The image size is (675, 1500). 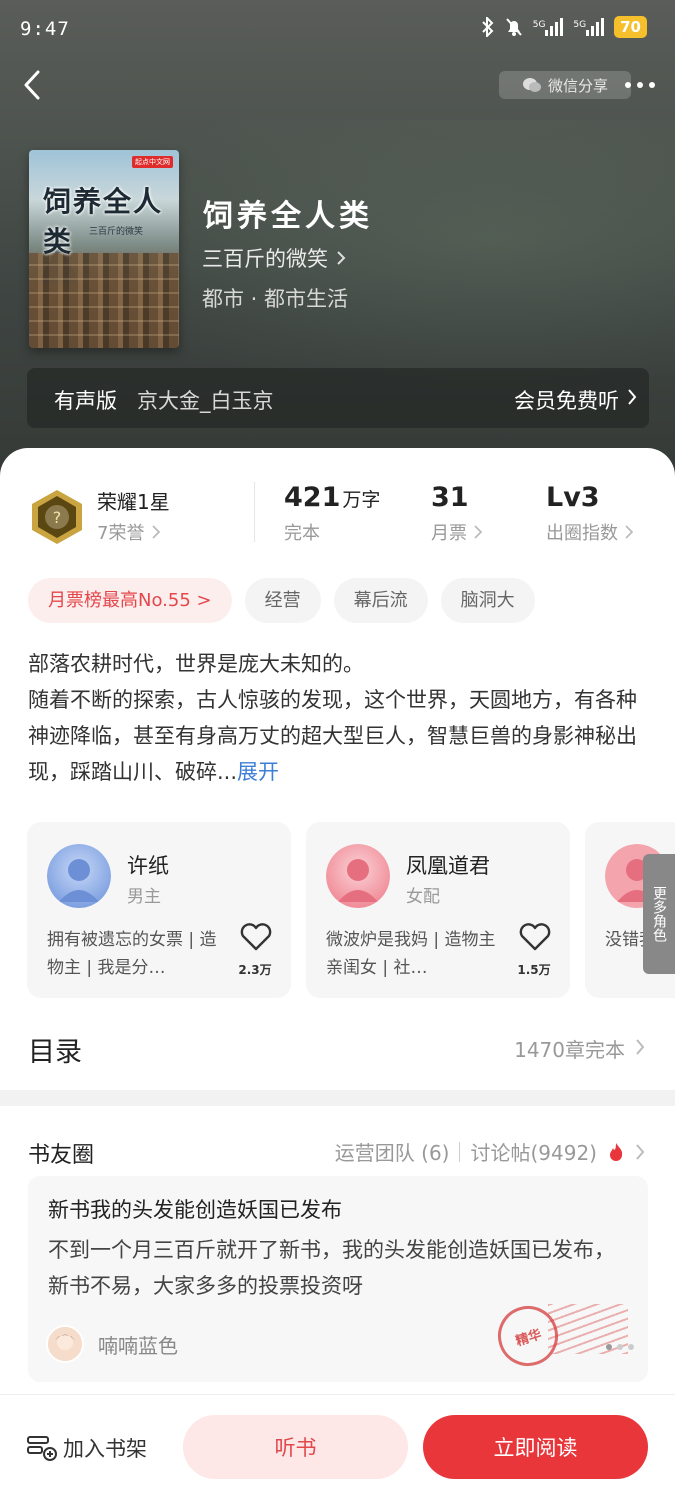 What do you see at coordinates (640, 85) in the screenshot?
I see `more-options-button` at bounding box center [640, 85].